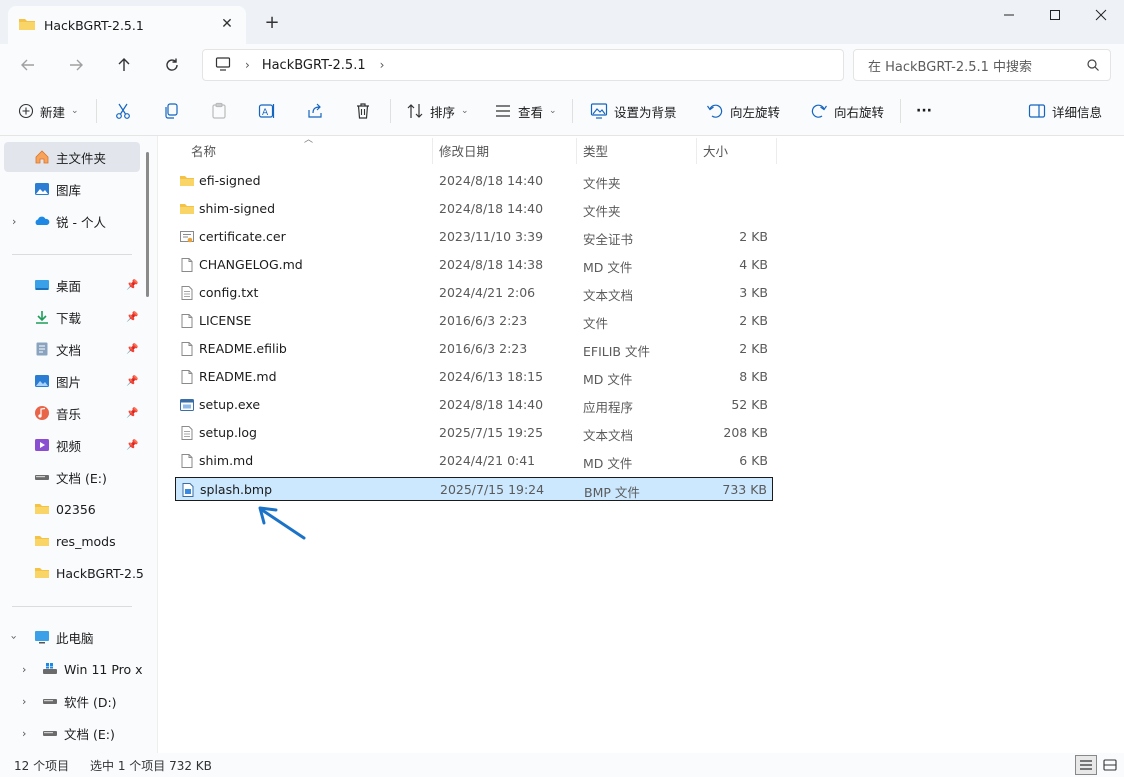  Describe the element at coordinates (743, 111) in the screenshot. I see `rotate-left-button: 向左旋转` at that location.